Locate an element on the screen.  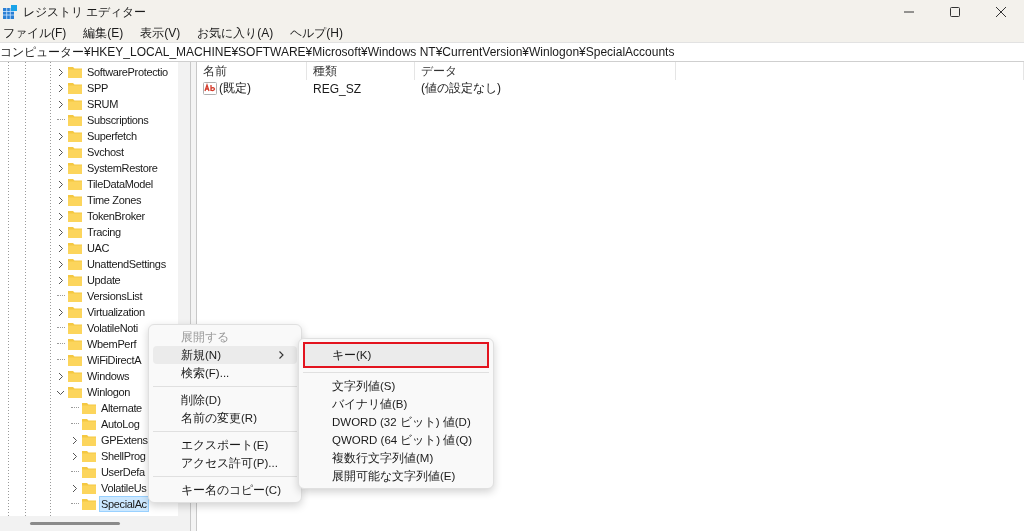
tree-item: WbemPerf is located at coordinates (112, 344).